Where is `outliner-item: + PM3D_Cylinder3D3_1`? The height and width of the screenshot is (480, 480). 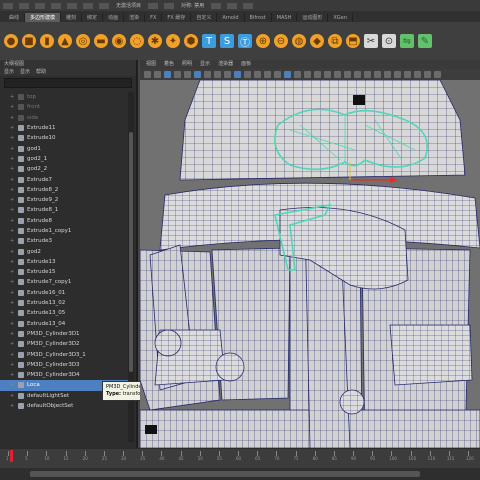 outliner-item: + PM3D_Cylinder3D3_1 is located at coordinates (64, 354).